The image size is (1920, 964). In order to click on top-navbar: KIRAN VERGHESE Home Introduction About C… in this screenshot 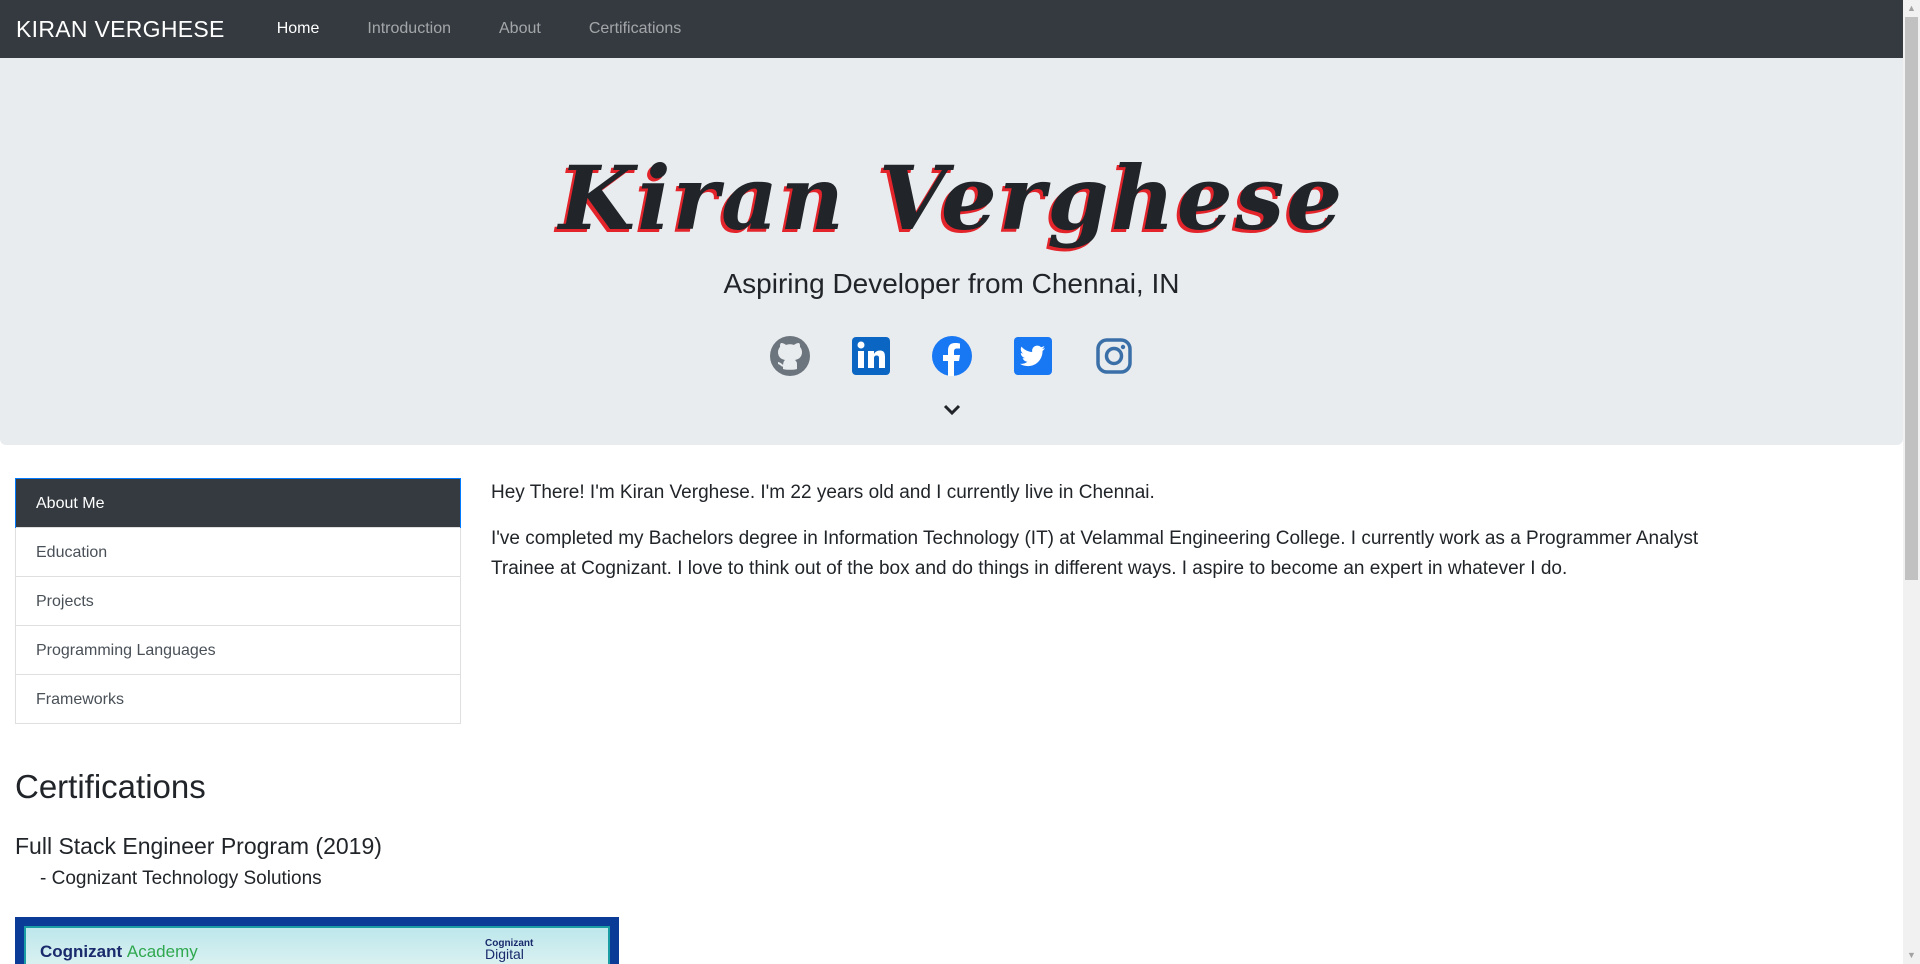, I will do `click(951, 29)`.